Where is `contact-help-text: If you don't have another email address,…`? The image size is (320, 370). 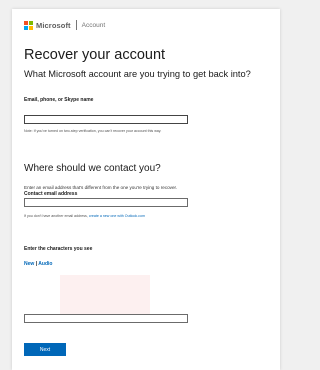 contact-help-text: If you don't have another email address,… is located at coordinates (84, 216).